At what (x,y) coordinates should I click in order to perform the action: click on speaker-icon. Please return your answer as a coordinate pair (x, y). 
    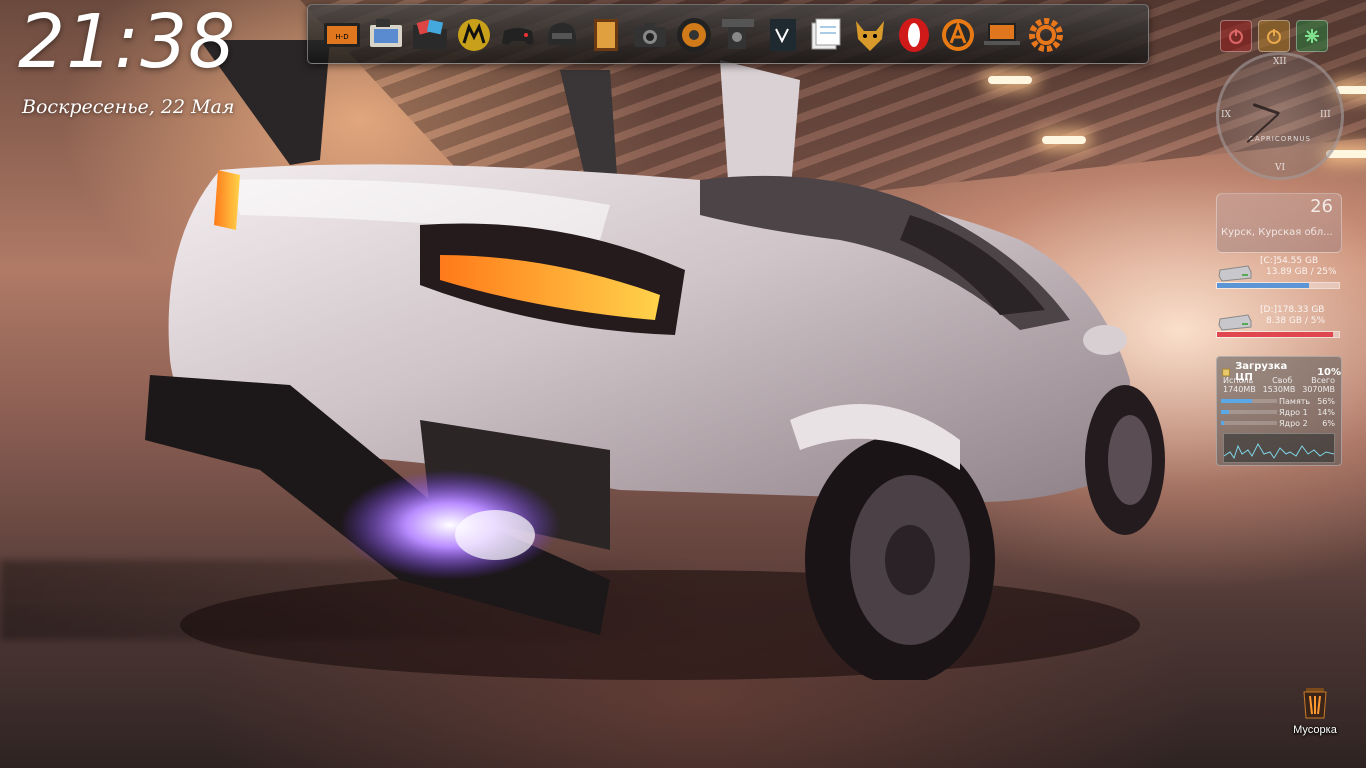
    Looking at the image, I should click on (694, 35).